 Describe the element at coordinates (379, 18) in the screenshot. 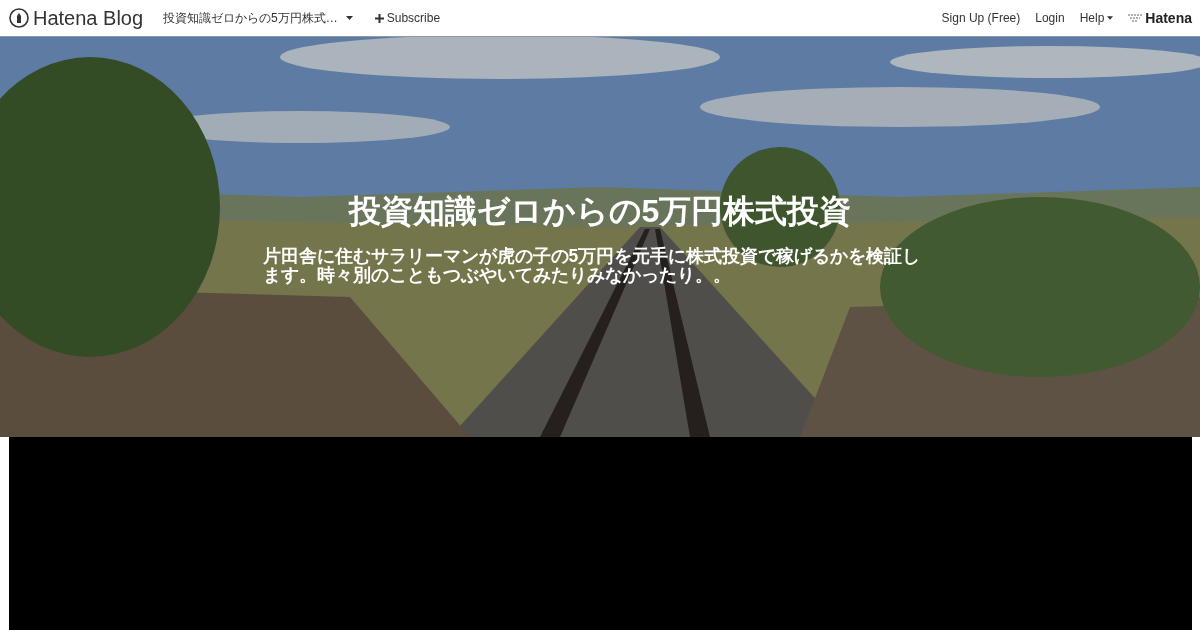

I see `plus-icon` at that location.